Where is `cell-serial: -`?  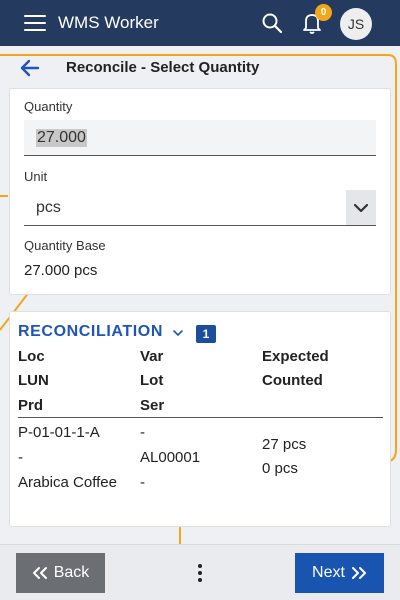
cell-serial: - is located at coordinates (142, 482).